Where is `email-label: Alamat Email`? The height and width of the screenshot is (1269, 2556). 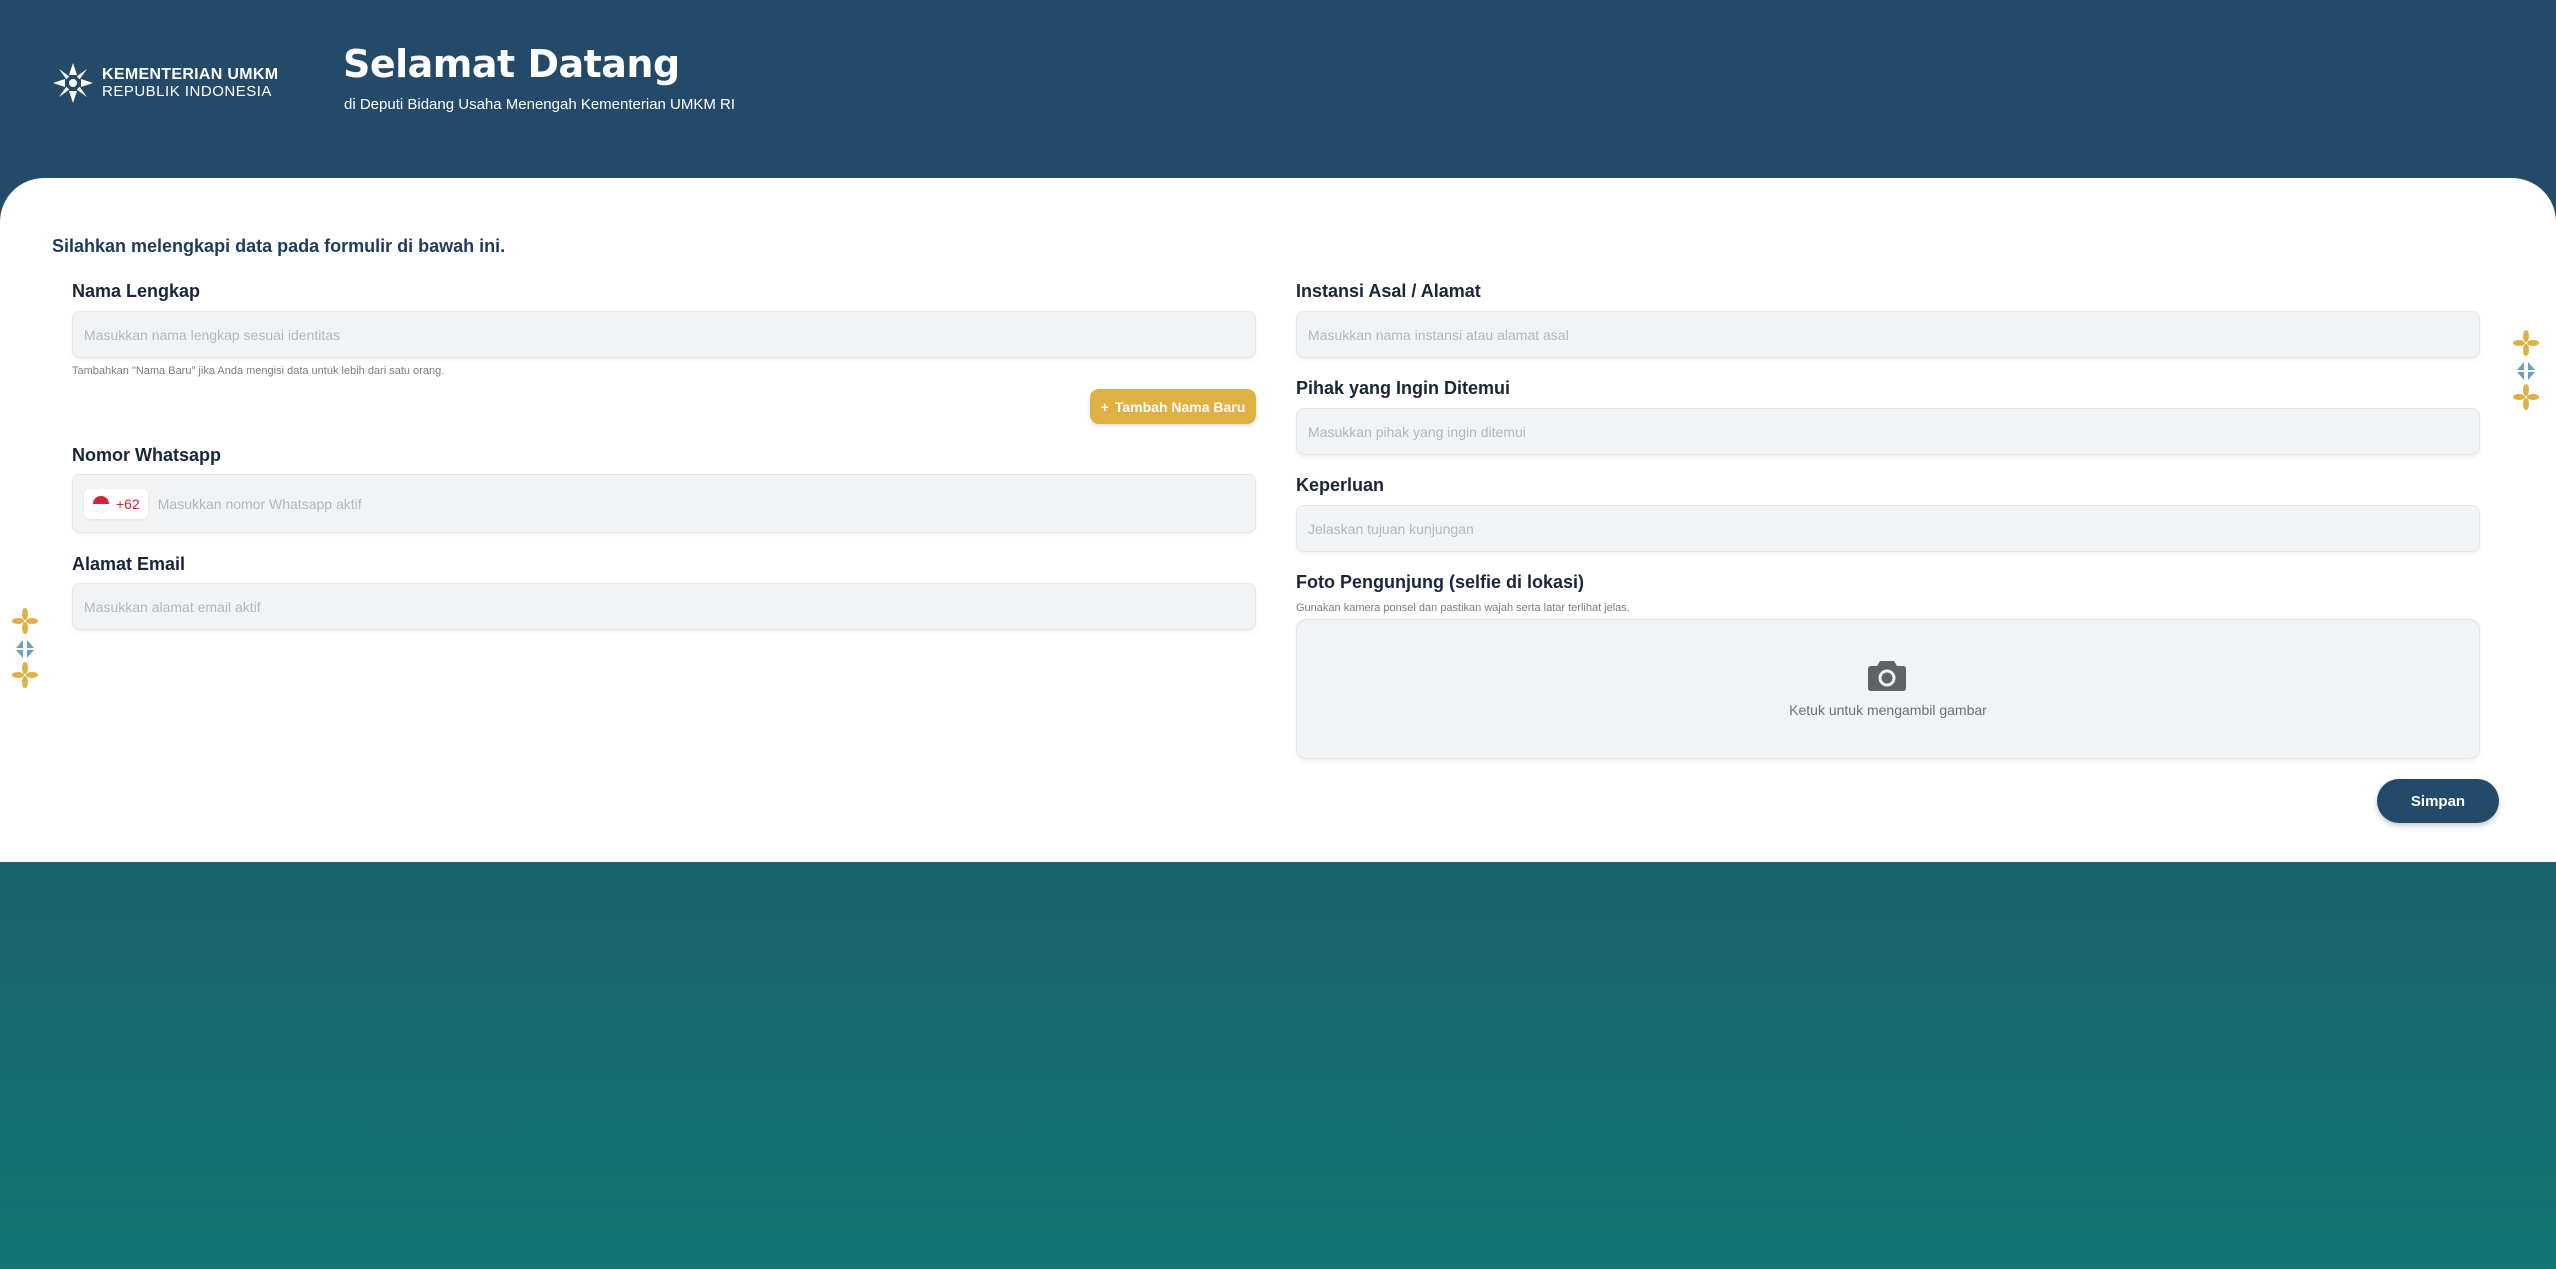 email-label: Alamat Email is located at coordinates (129, 564).